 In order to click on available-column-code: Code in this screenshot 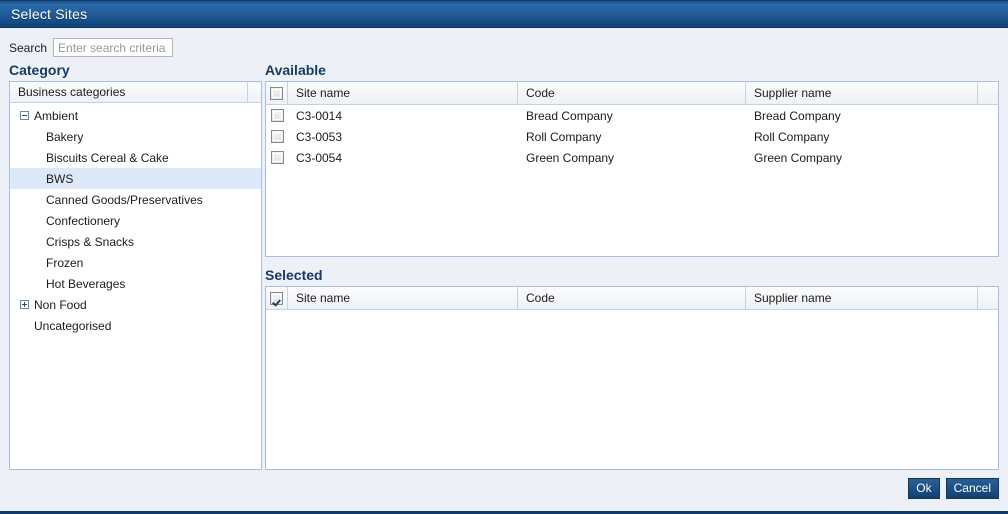, I will do `click(632, 93)`.